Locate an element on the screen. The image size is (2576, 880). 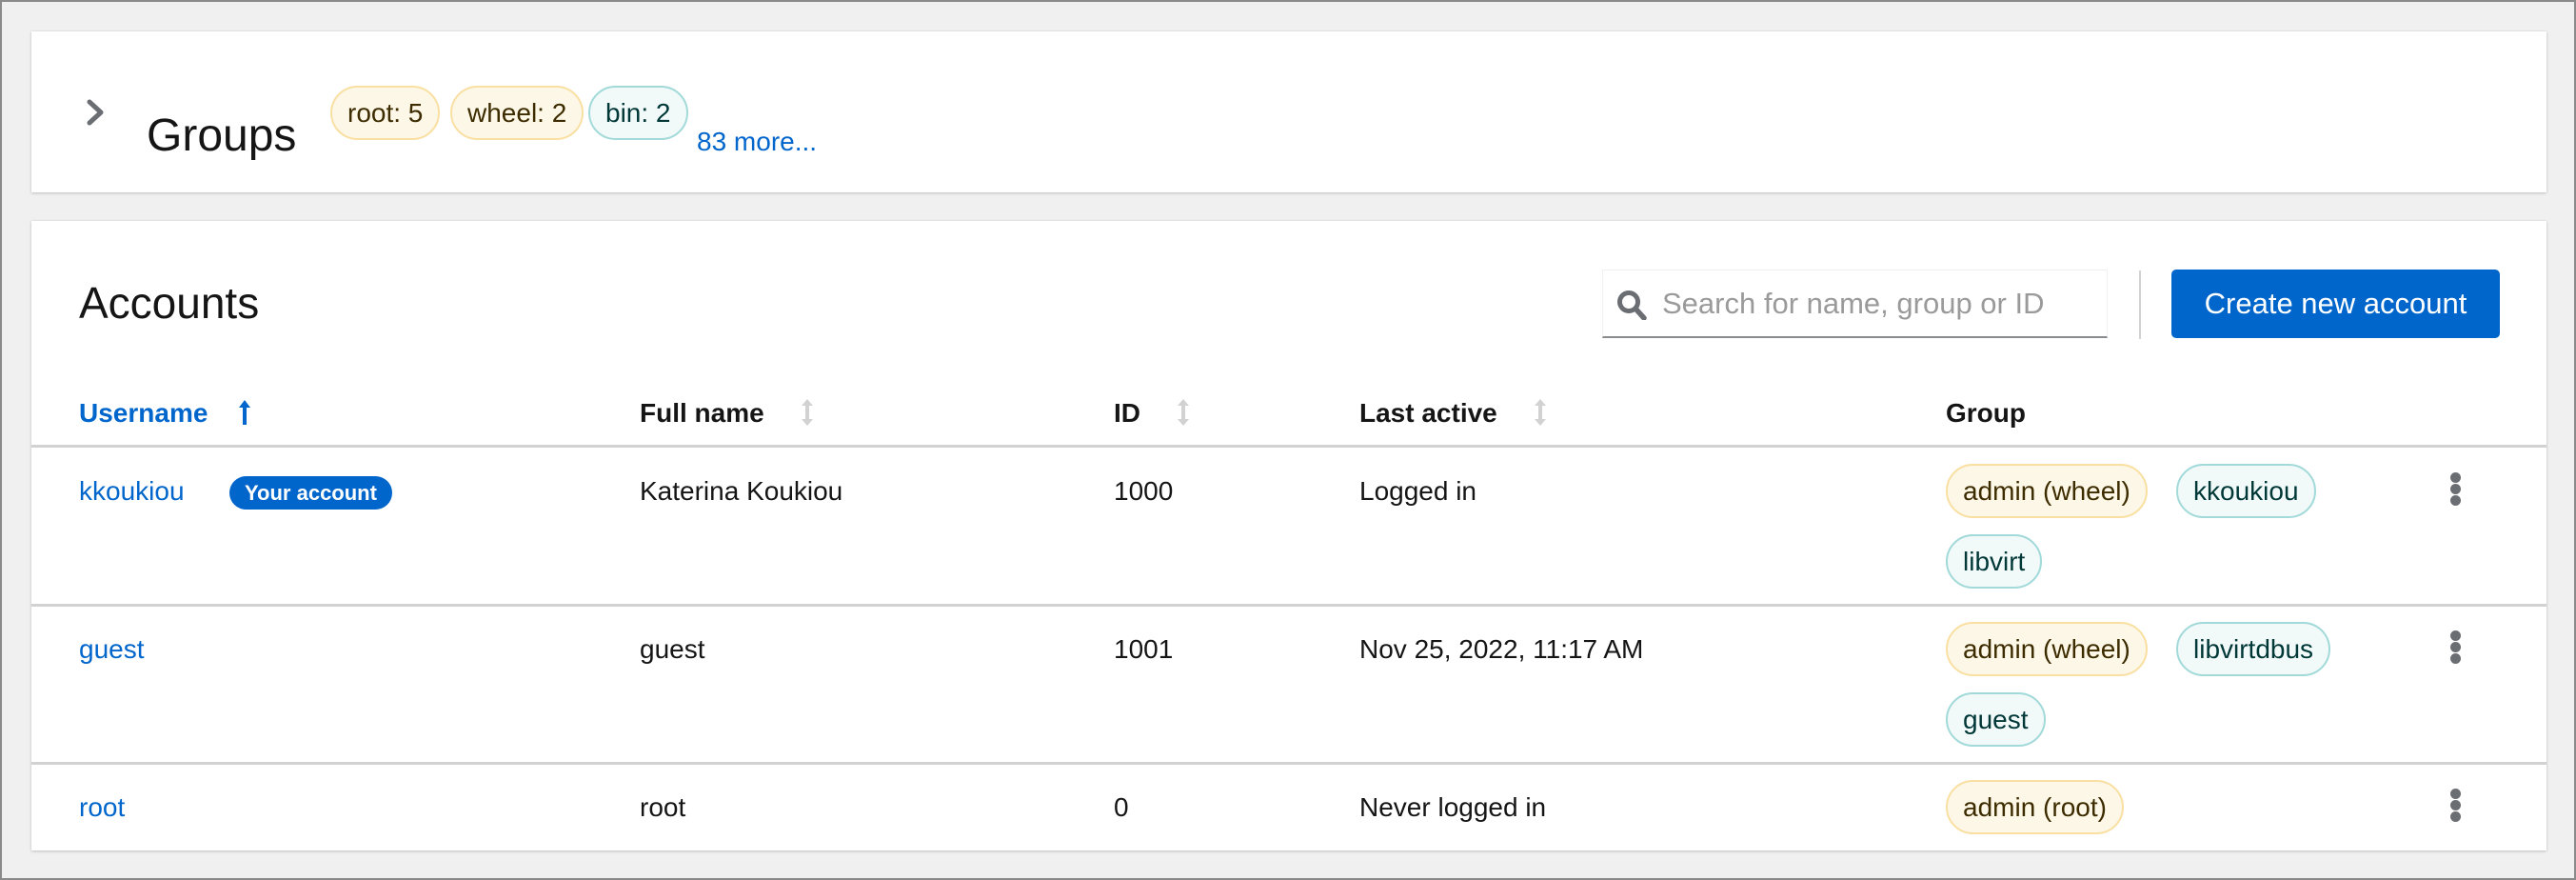
header-divider is located at coordinates (1288, 446).